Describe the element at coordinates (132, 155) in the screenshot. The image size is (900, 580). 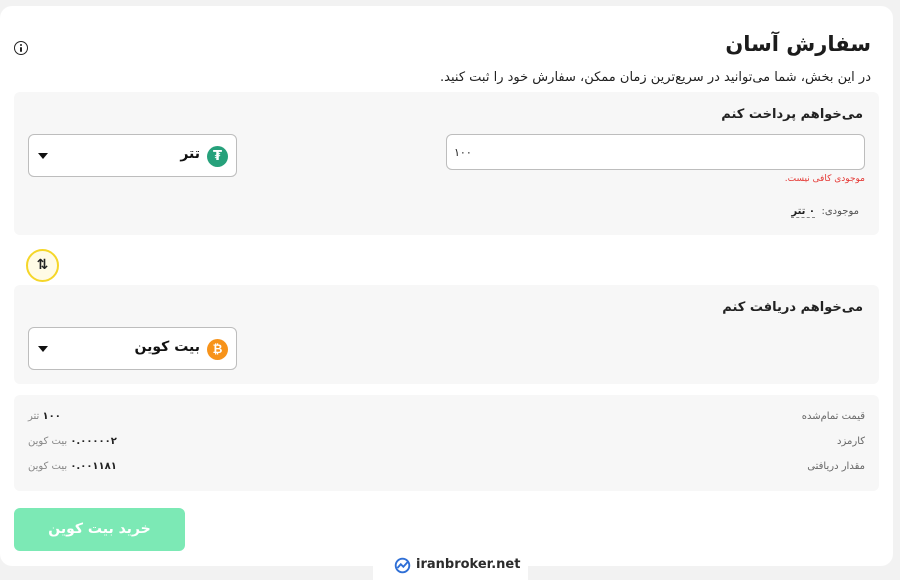
I see `pay-coin-select: ₮ تتر` at that location.